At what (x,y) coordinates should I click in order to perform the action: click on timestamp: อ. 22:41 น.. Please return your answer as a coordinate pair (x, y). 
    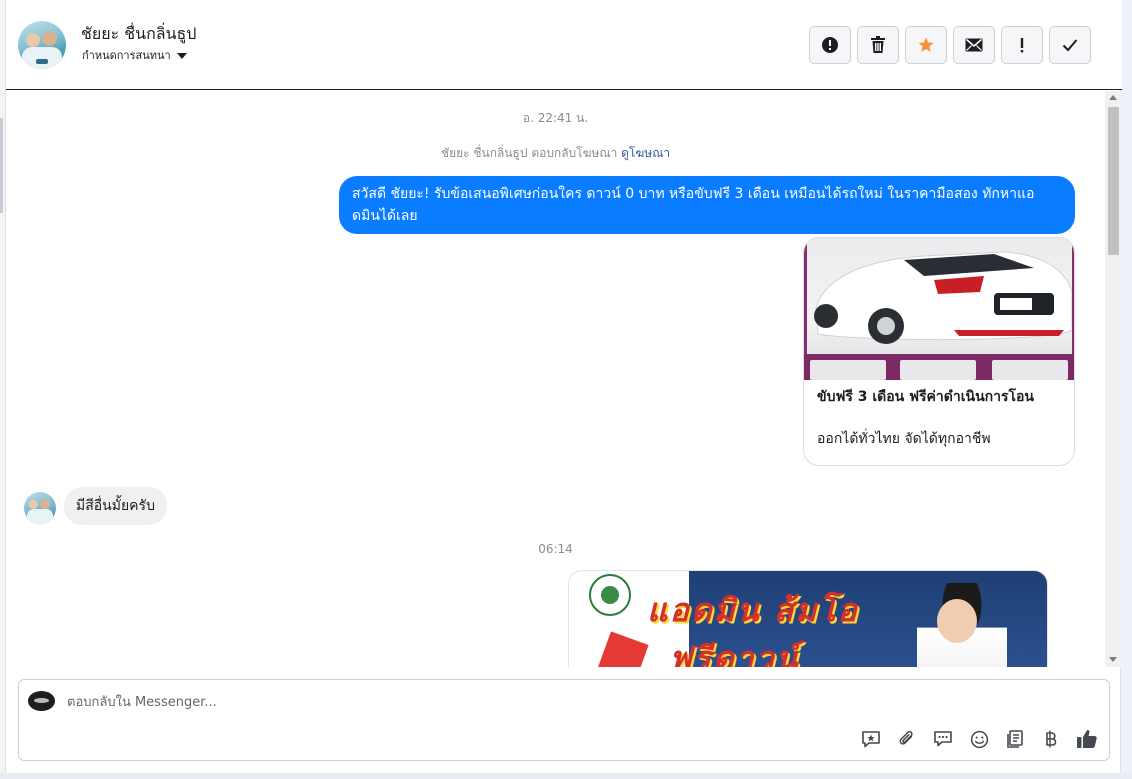
    Looking at the image, I should click on (555, 118).